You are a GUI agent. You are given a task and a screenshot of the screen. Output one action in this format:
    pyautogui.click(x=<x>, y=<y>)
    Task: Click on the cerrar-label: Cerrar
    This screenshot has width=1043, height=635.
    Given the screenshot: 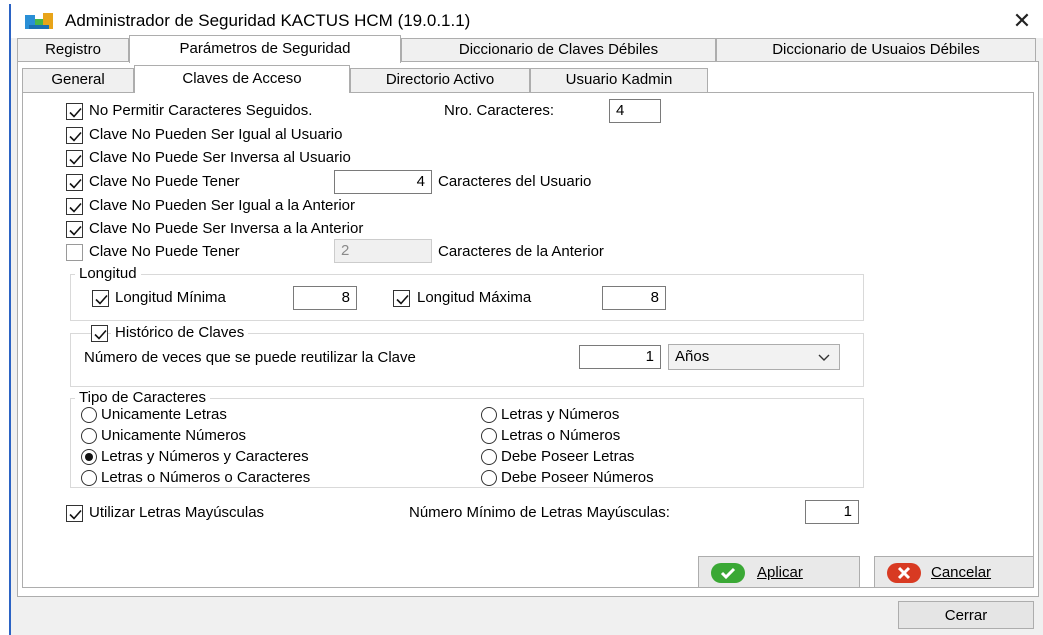 What is the action you would take?
    pyautogui.click(x=966, y=615)
    